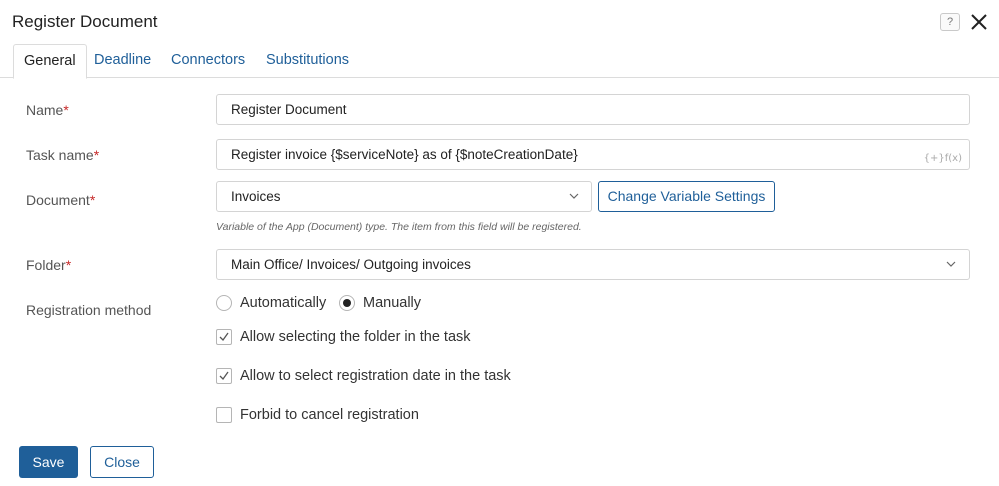  I want to click on close-icon, so click(979, 22).